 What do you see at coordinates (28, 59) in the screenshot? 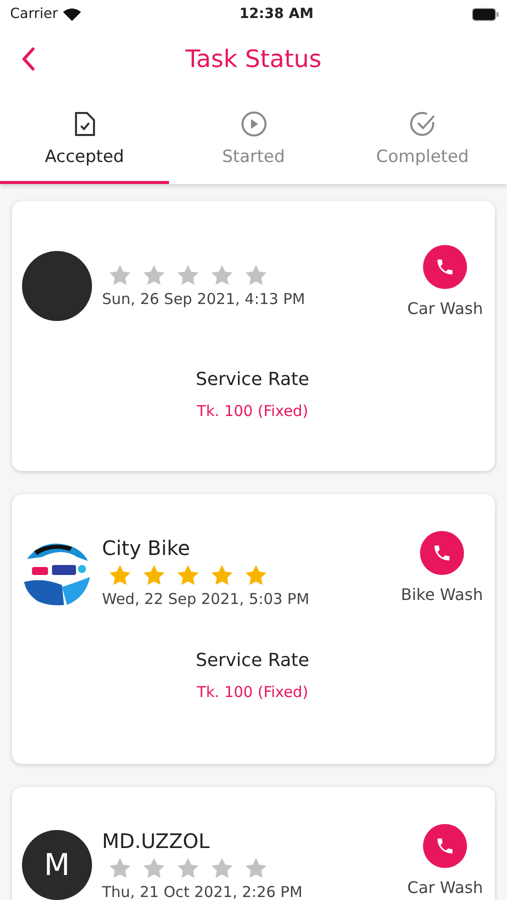
I see `back-chevron-icon` at bounding box center [28, 59].